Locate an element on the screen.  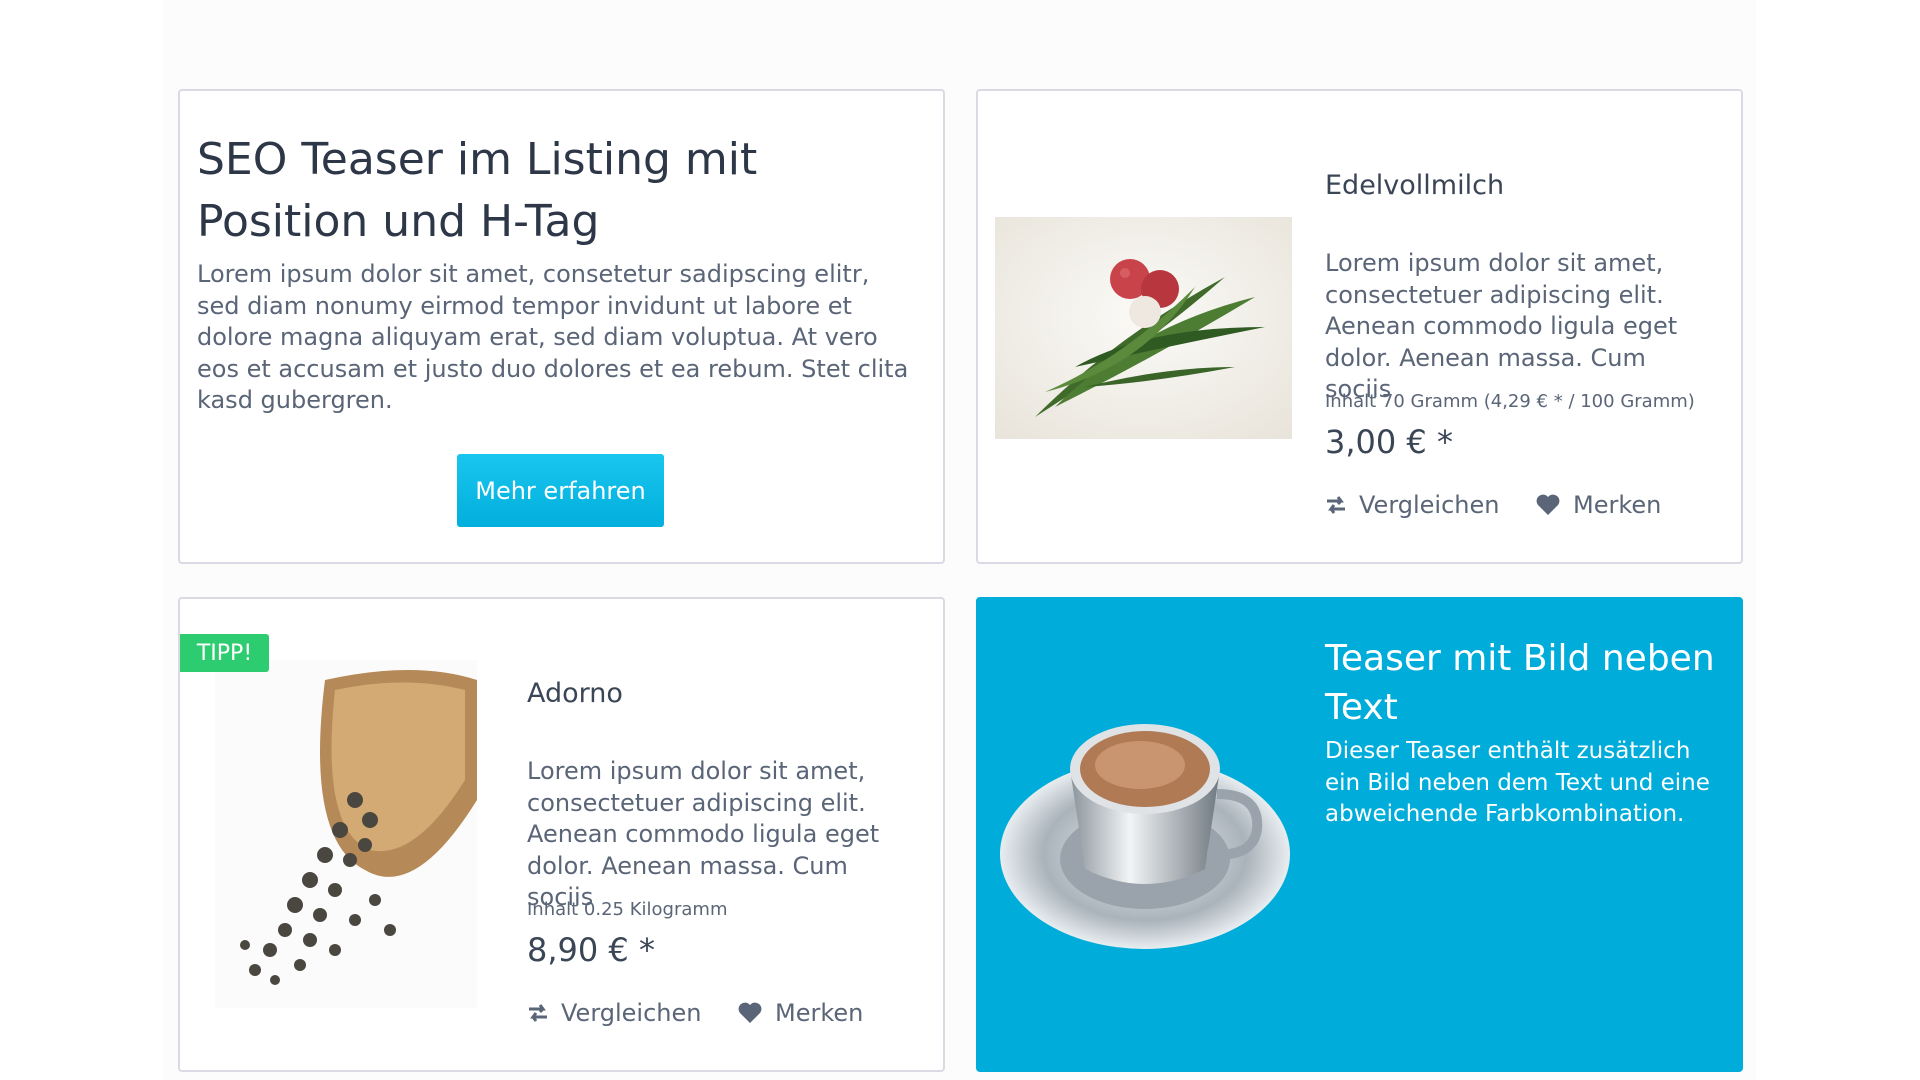
tip-badge: TIPP! is located at coordinates (224, 653).